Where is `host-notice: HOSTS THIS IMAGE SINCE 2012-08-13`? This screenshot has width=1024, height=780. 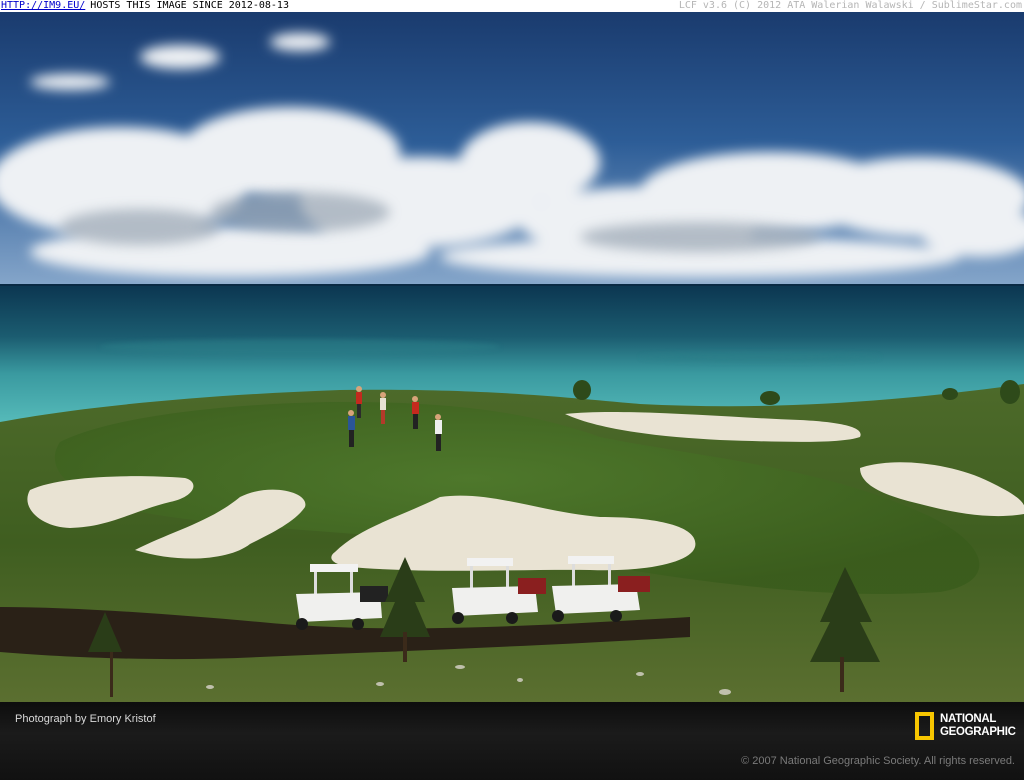
host-notice: HOSTS THIS IMAGE SINCE 2012-08-13 is located at coordinates (189, 5).